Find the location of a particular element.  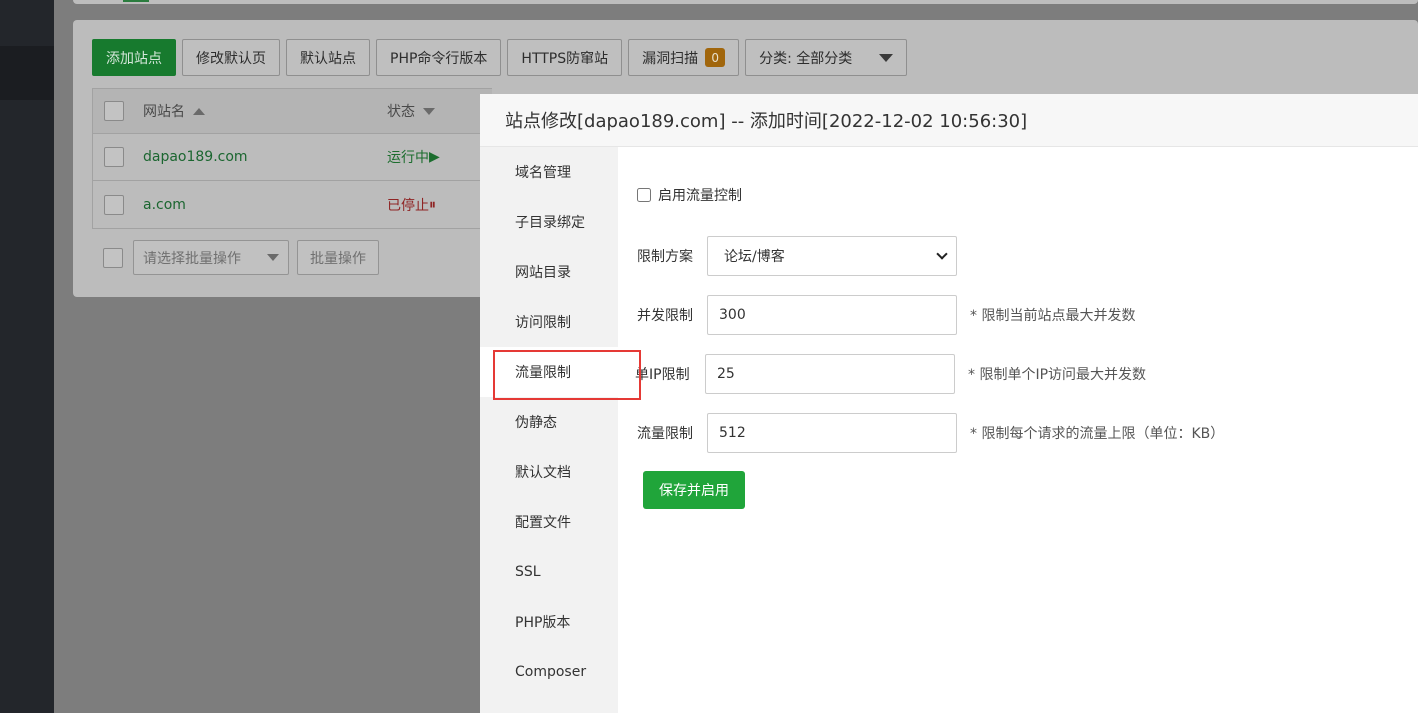

tab-site-directory: 网站目录 is located at coordinates (549, 272).